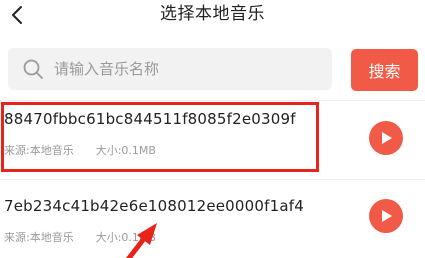 The height and width of the screenshot is (258, 425). Describe the element at coordinates (384, 70) in the screenshot. I see `search-button: 搜索` at that location.